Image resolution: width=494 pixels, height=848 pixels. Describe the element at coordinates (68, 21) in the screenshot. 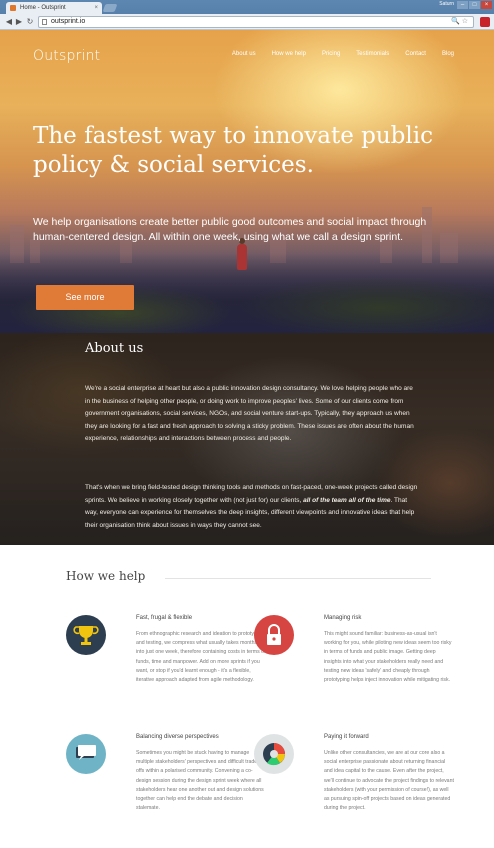

I see `url-text: outsprint.io` at that location.